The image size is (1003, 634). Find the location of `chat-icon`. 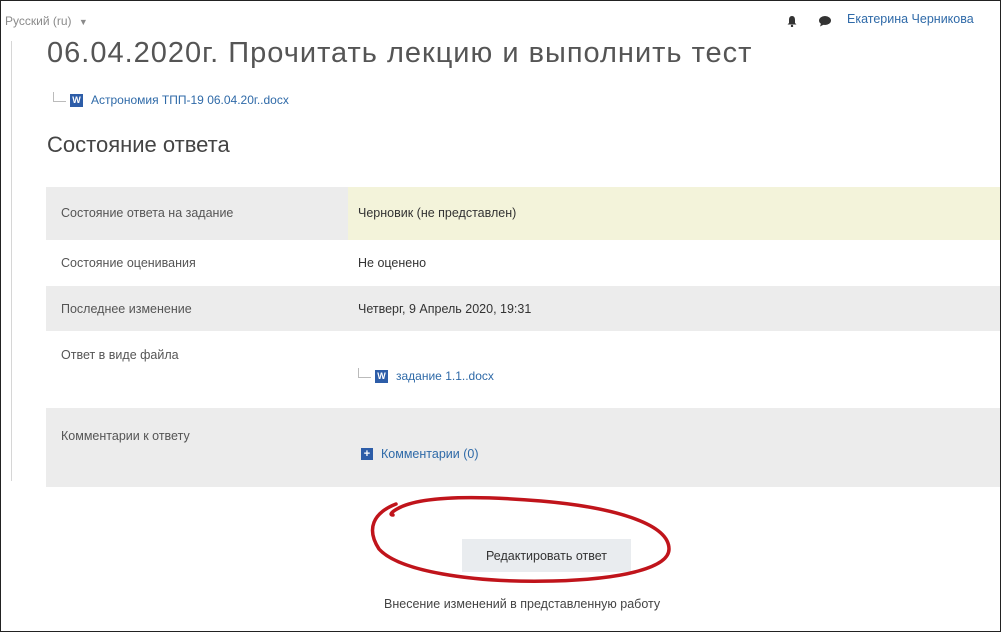

chat-icon is located at coordinates (825, 21).